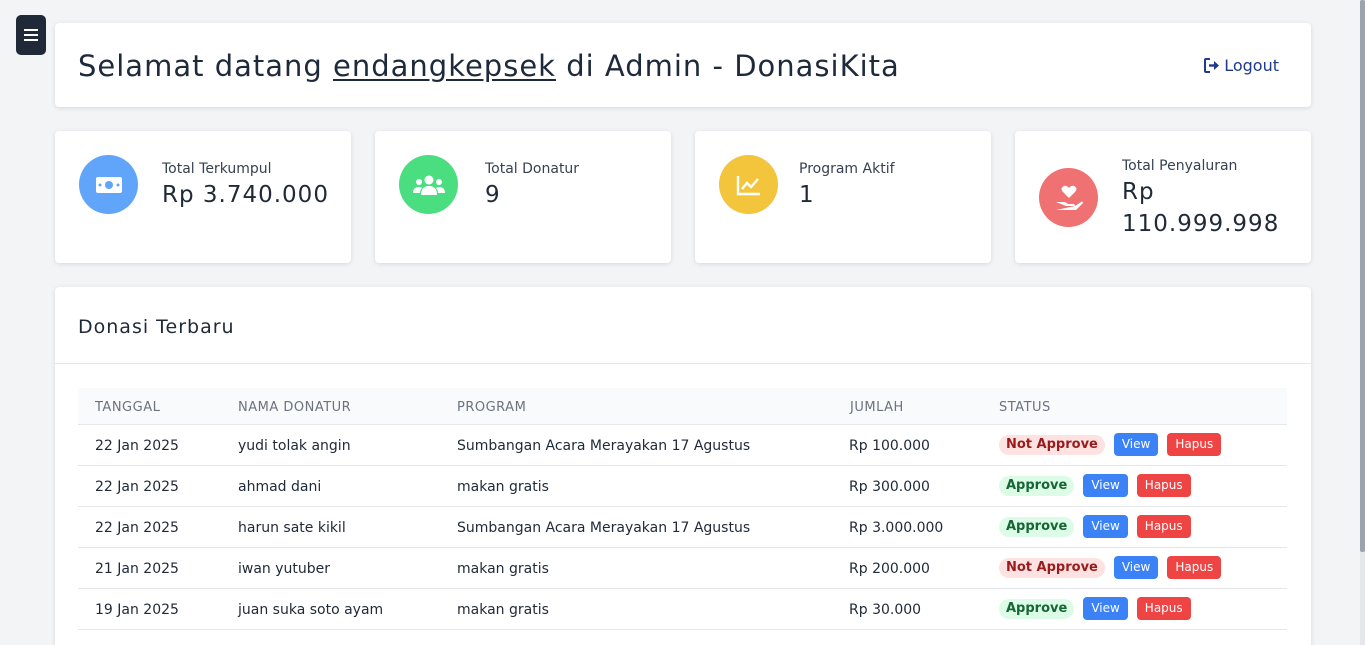 Image resolution: width=1365 pixels, height=645 pixels. What do you see at coordinates (311, 610) in the screenshot?
I see `cell-donor-name: juan suka soto ayam` at bounding box center [311, 610].